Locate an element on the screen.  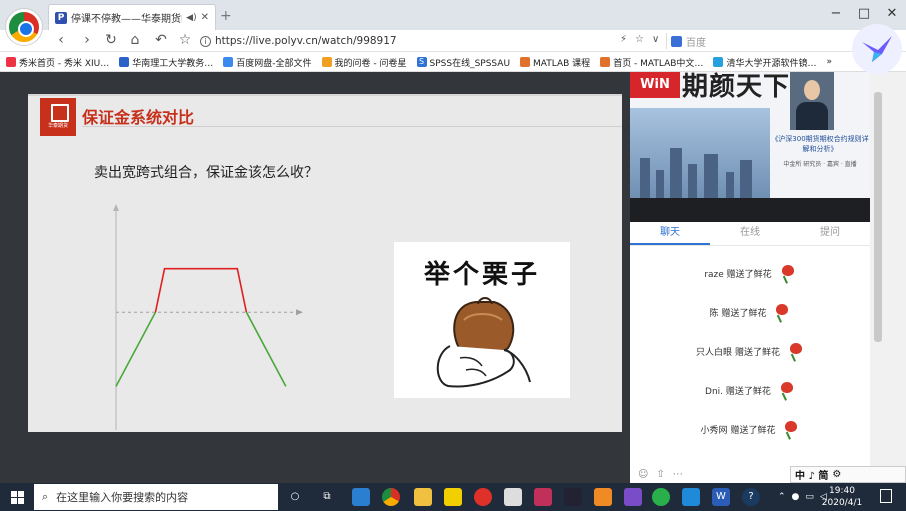
help-icon: ? is located at coordinates (751, 497).